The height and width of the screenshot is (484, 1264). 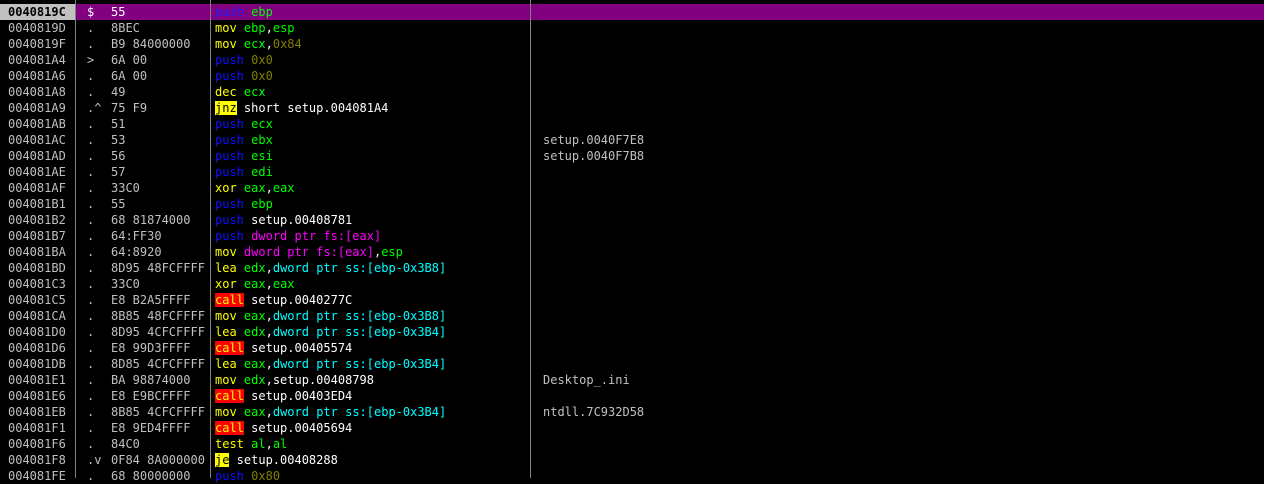 What do you see at coordinates (632, 140) in the screenshot?
I see `disasm-row: 004081AC. 53 push ebx setup.0040F7E8` at bounding box center [632, 140].